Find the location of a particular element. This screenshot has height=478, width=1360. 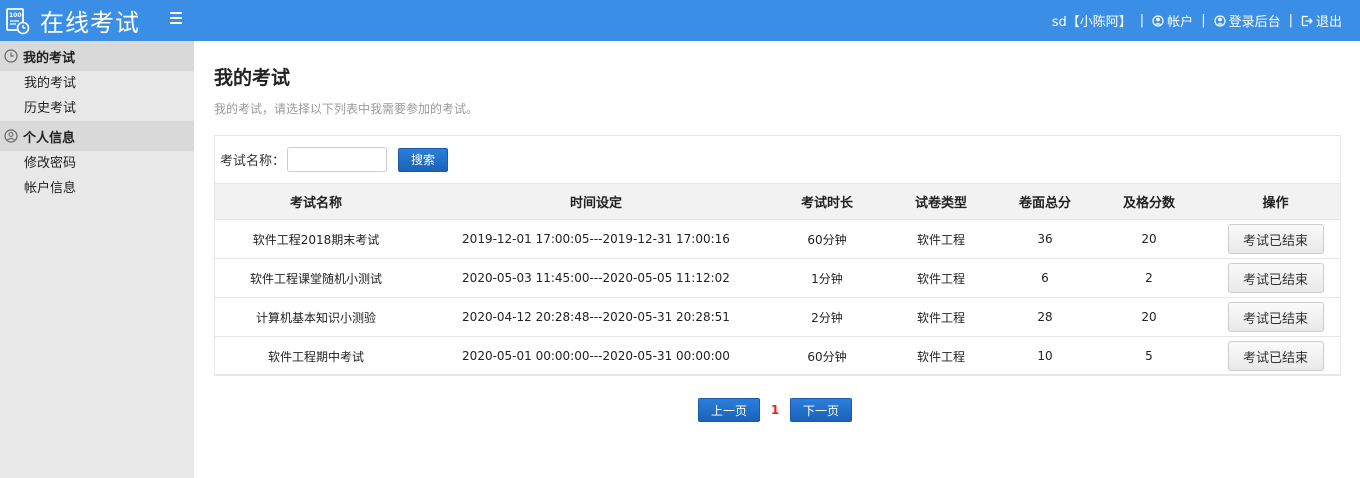

sidebar-group-my-exams: 我的考试 is located at coordinates (97, 56).